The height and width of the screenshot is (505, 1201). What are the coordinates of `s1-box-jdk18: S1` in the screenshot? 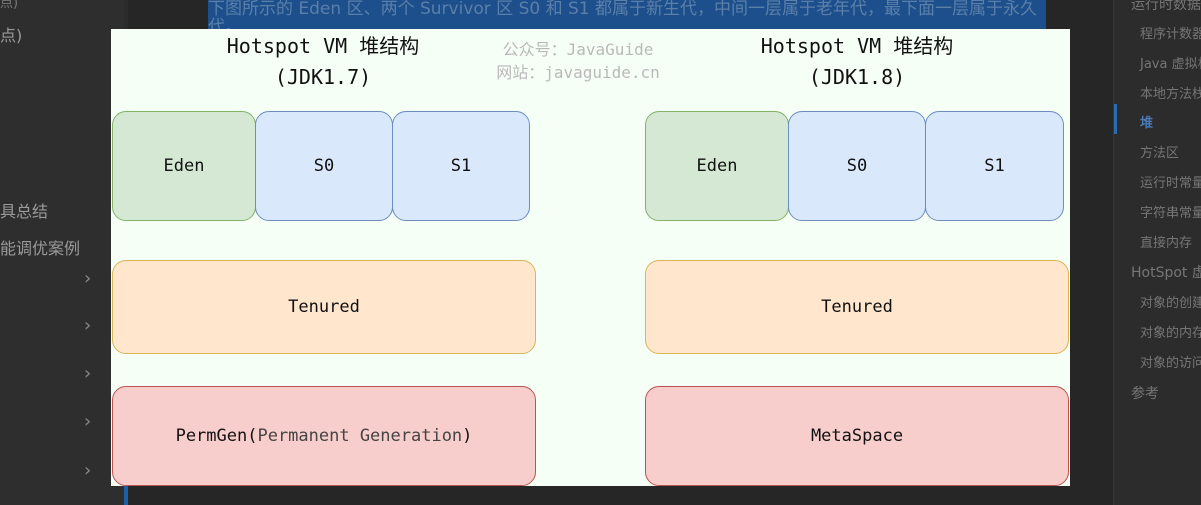 It's located at (994, 166).